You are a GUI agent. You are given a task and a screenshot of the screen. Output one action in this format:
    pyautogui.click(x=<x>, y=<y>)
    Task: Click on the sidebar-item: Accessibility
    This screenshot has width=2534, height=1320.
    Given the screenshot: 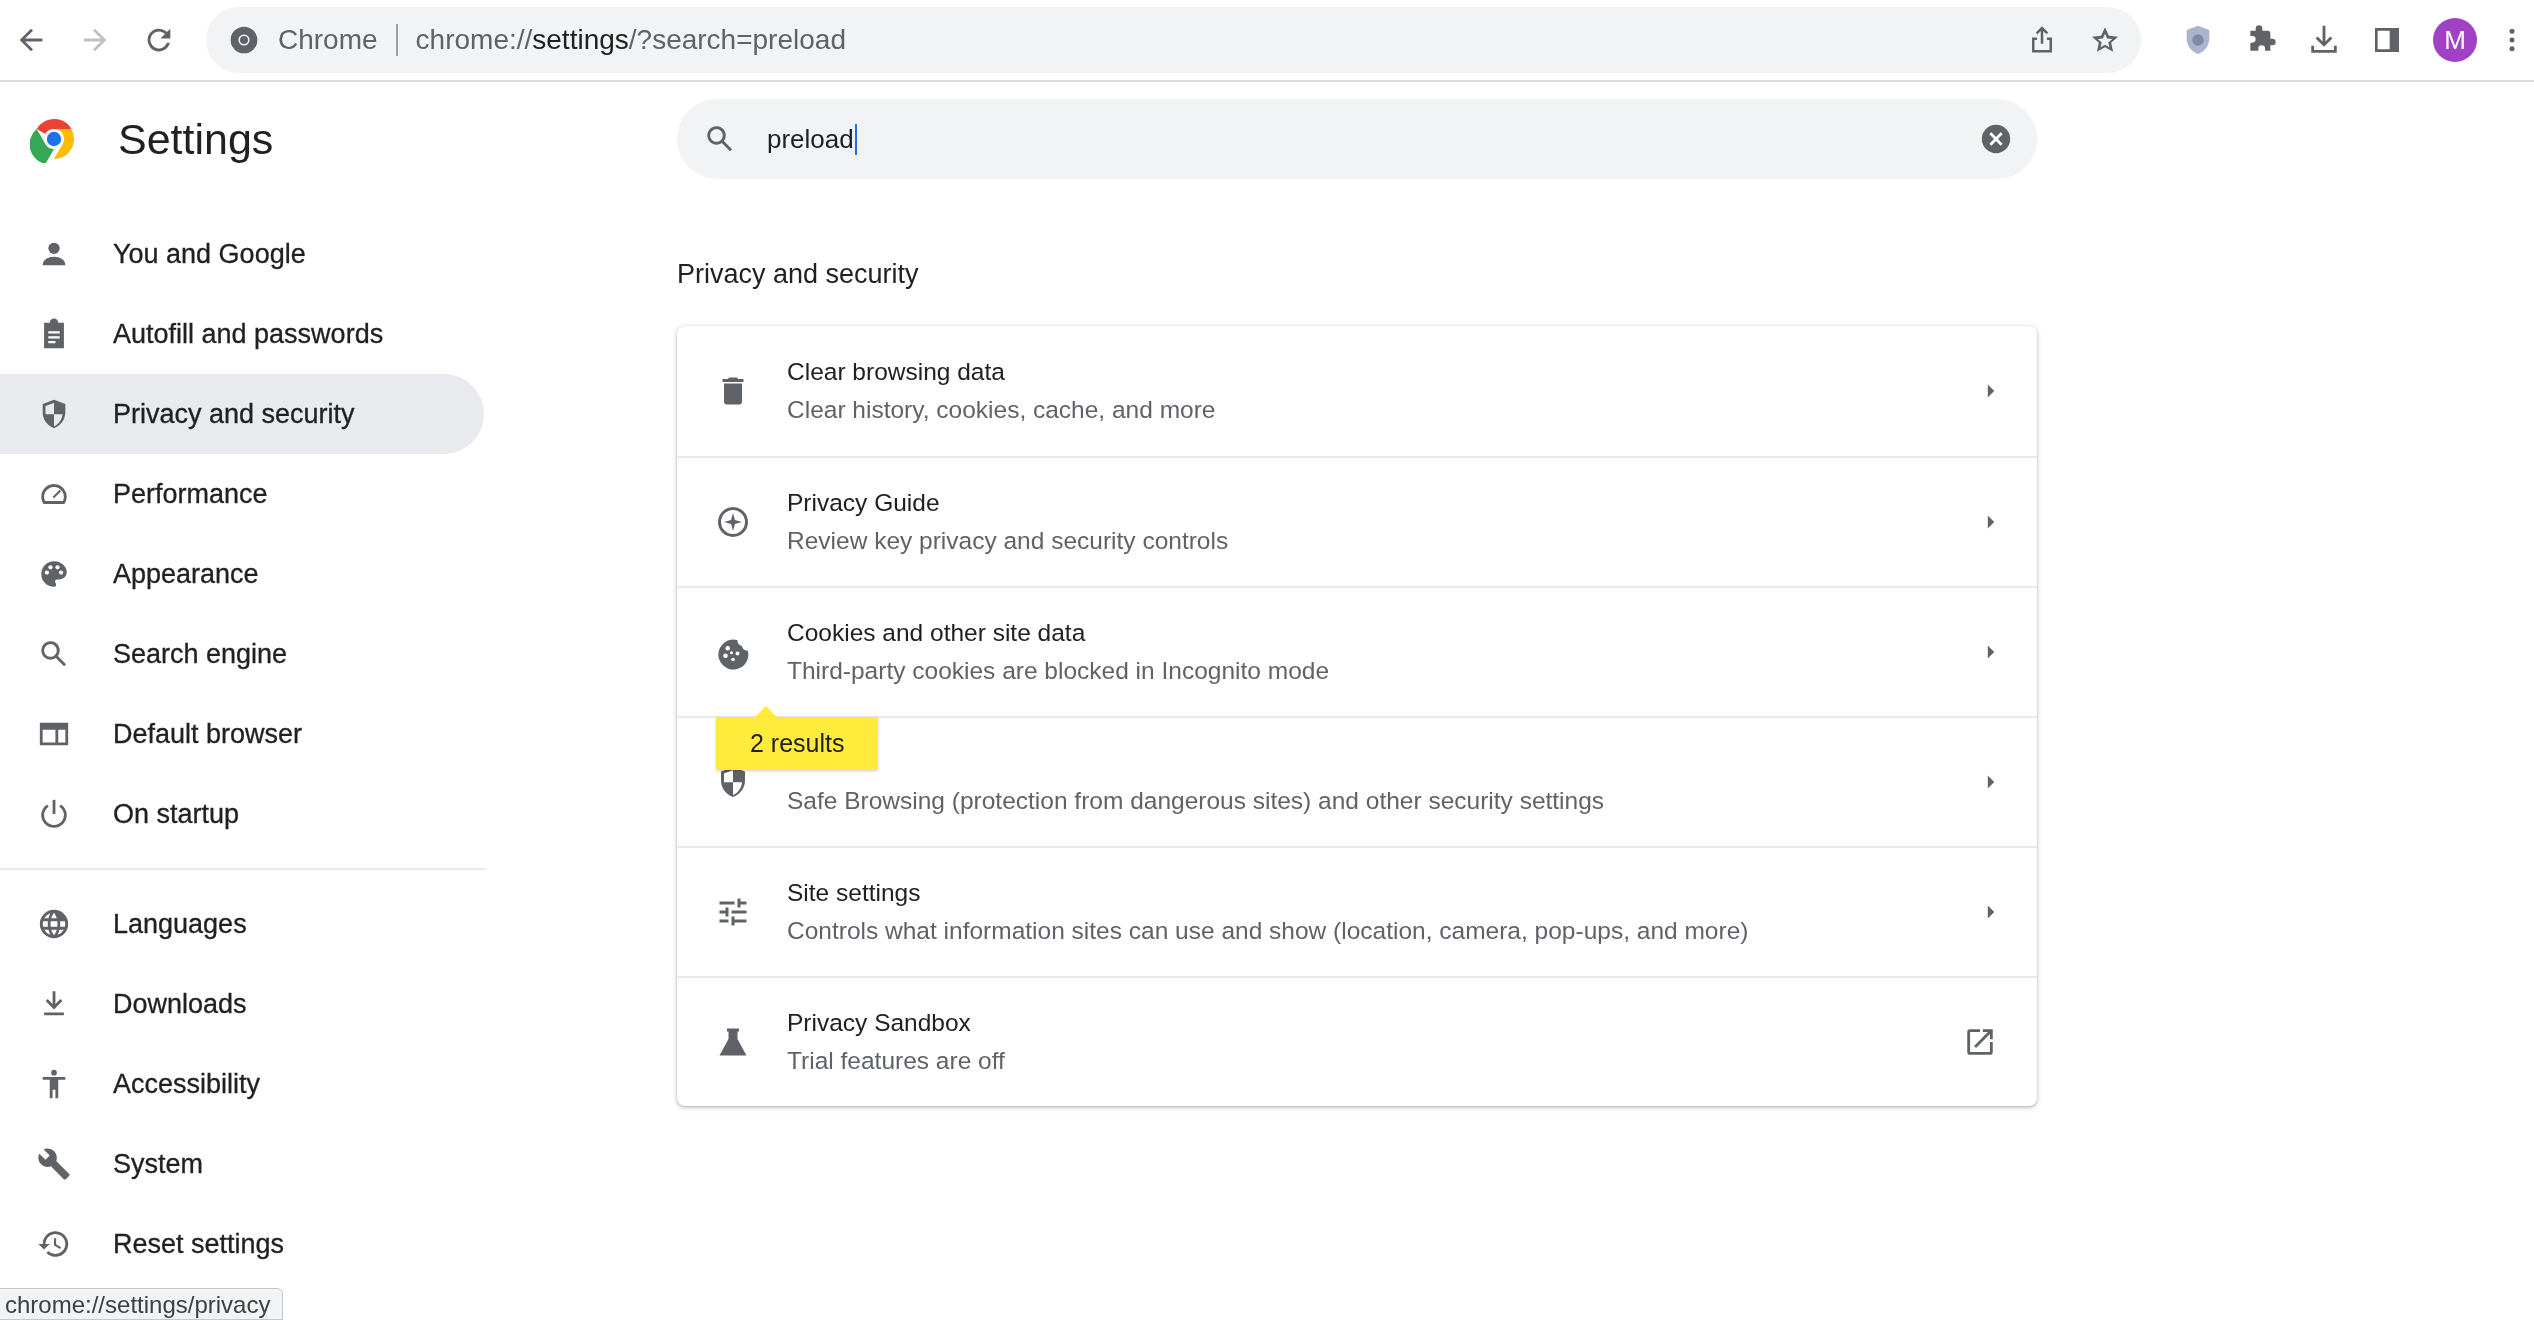 What is the action you would take?
    pyautogui.click(x=242, y=1084)
    